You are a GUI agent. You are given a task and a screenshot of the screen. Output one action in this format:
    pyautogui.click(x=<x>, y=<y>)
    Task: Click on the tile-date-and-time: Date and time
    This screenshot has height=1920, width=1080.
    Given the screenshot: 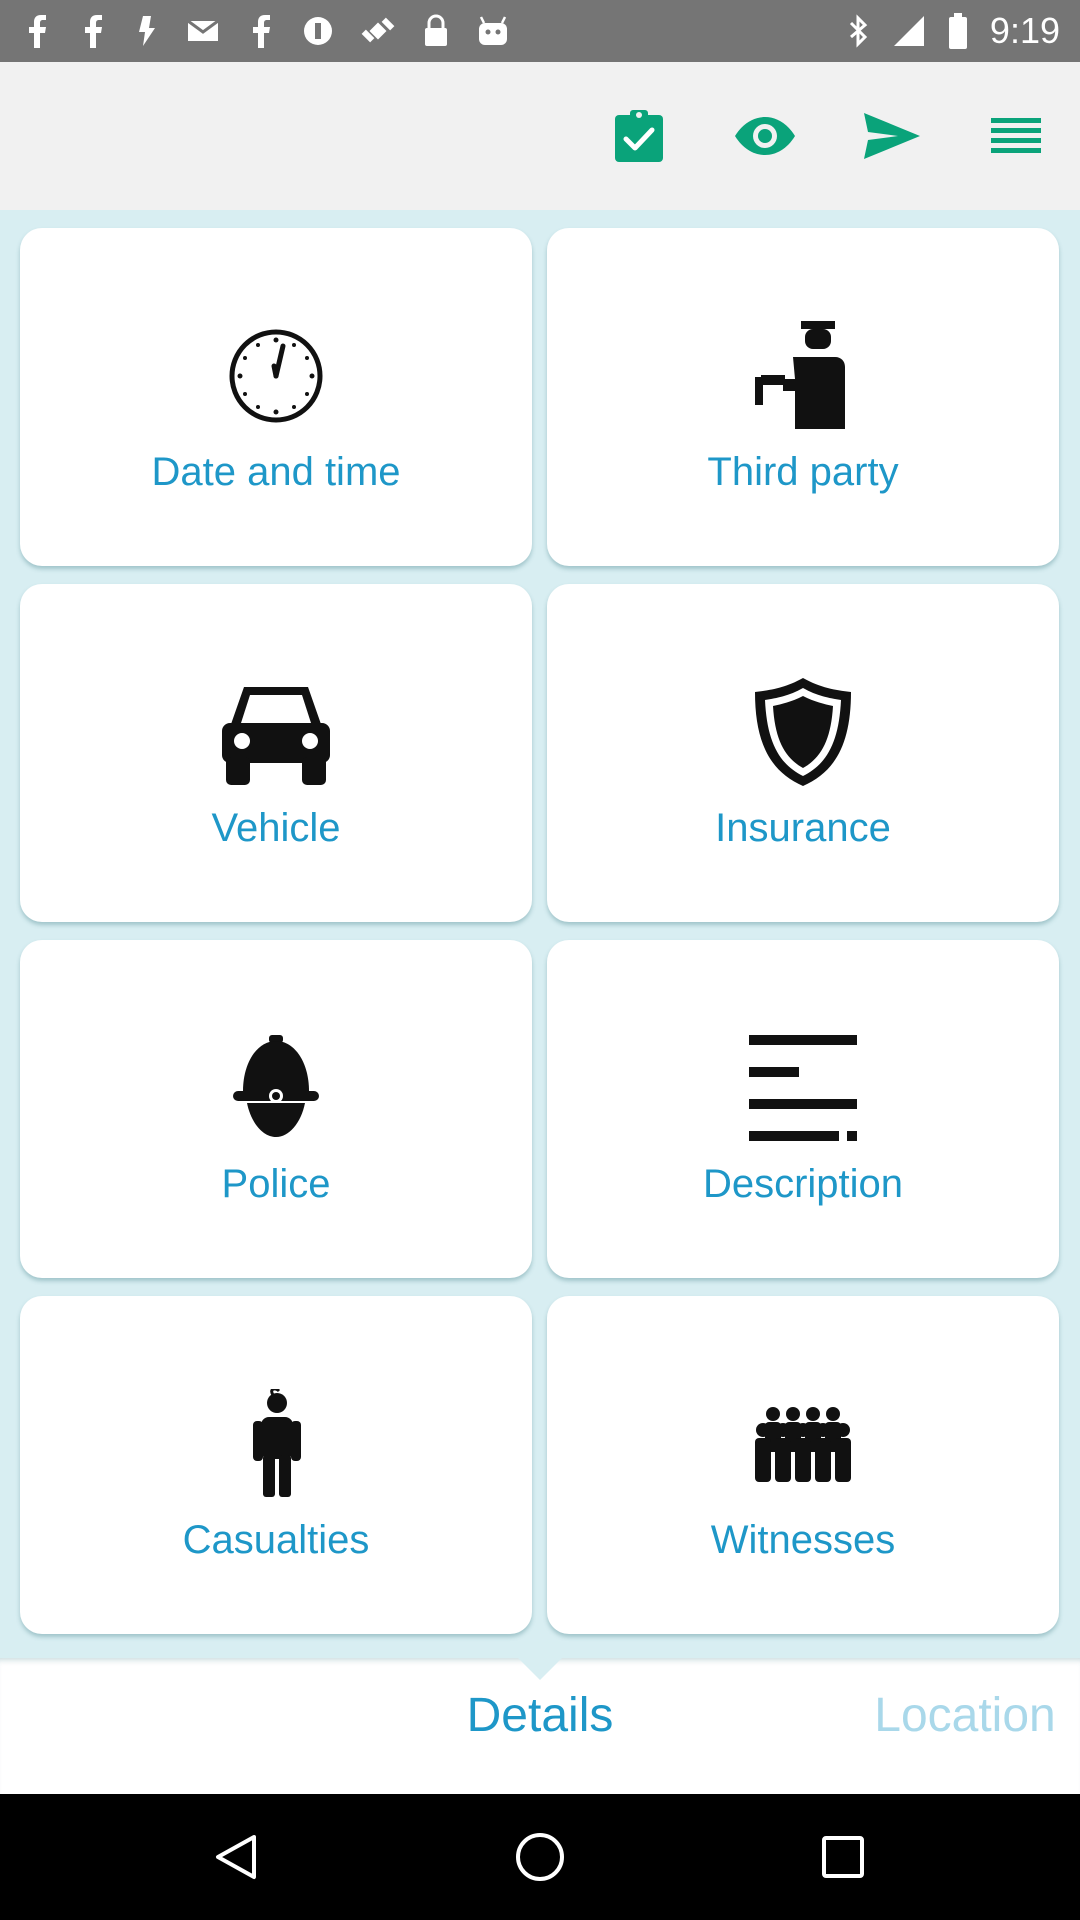 What is the action you would take?
    pyautogui.click(x=276, y=397)
    